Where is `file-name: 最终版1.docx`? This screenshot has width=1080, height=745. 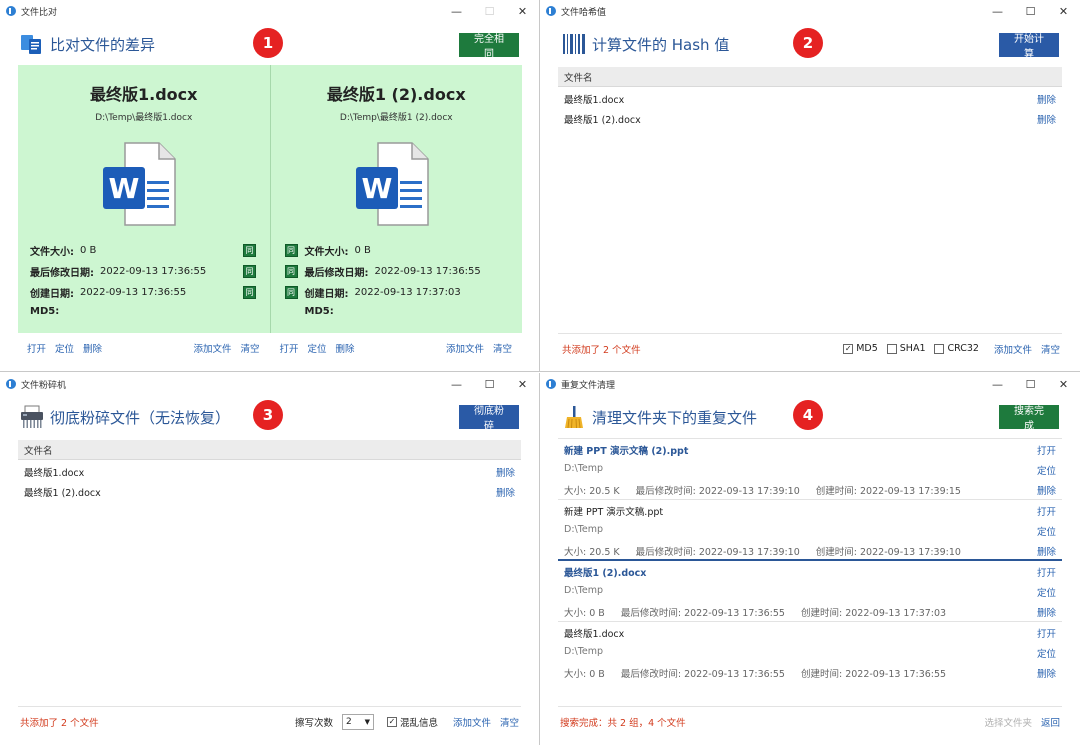 file-name: 最终版1.docx is located at coordinates (594, 100).